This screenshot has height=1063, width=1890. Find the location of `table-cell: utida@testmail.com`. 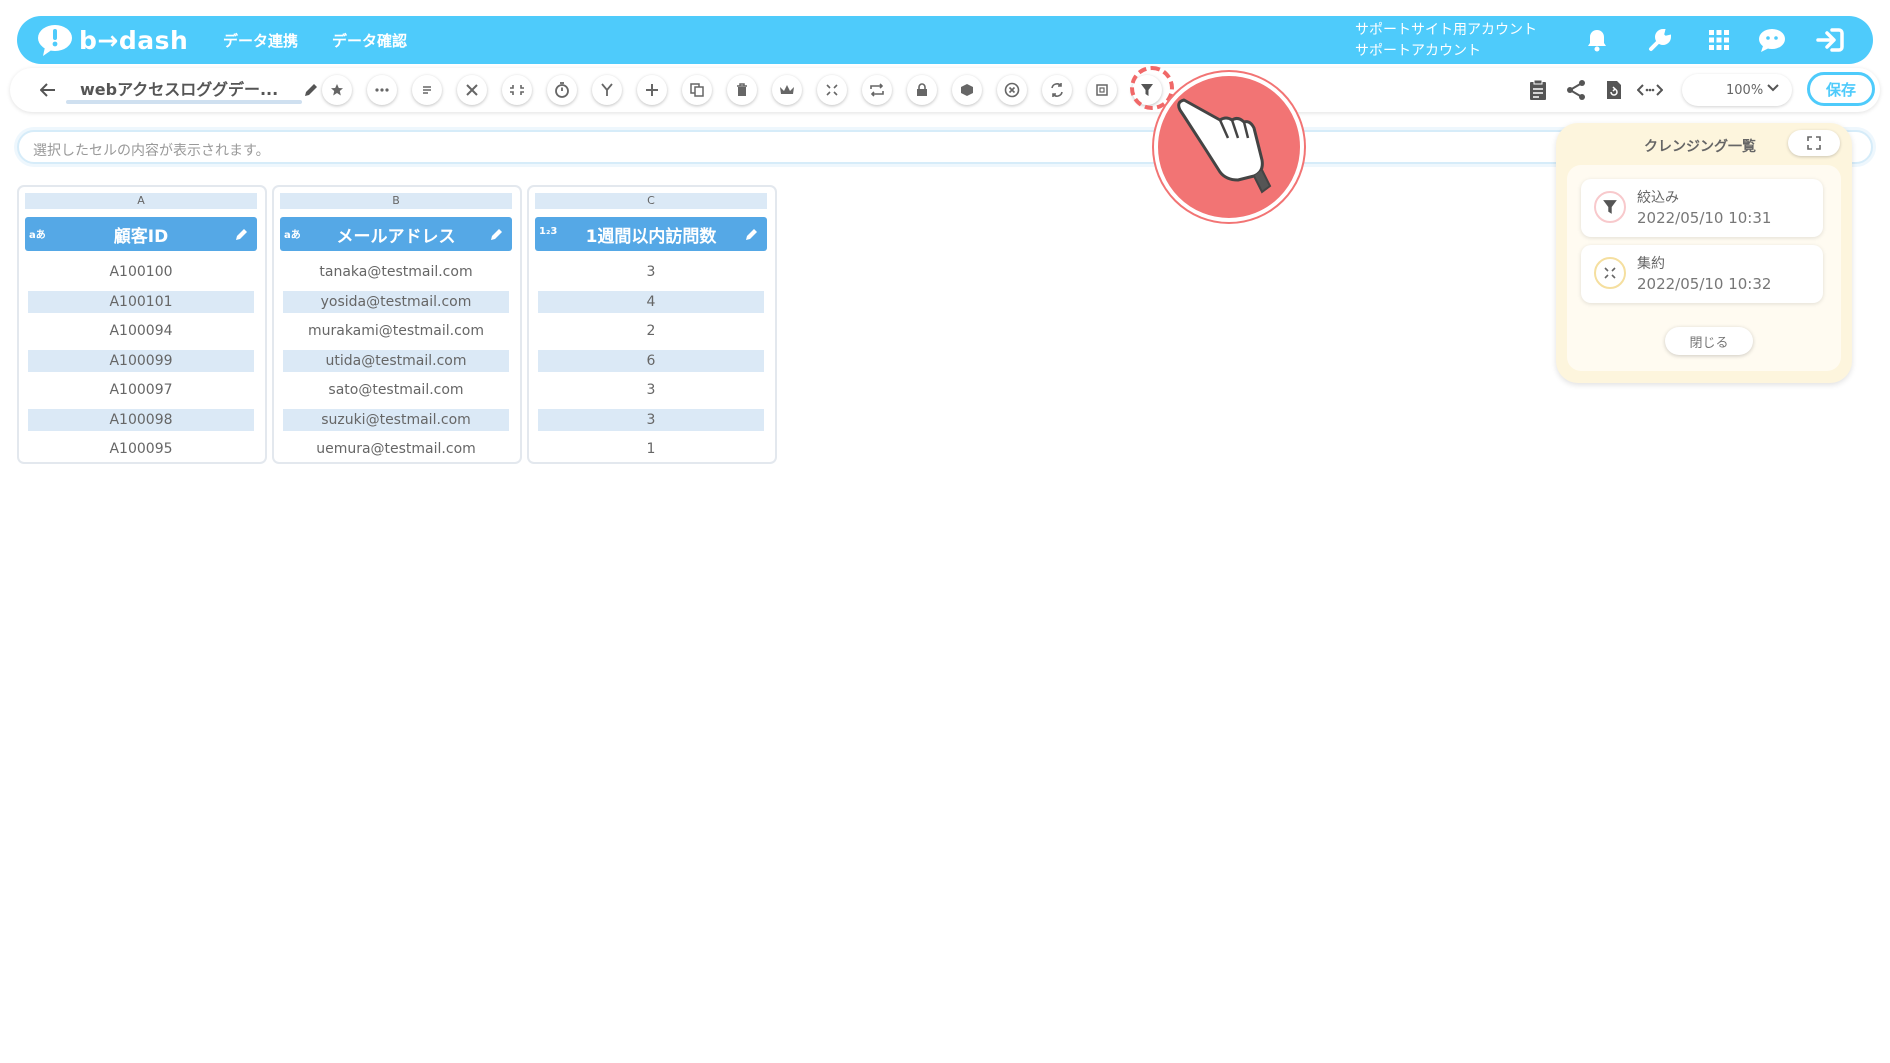

table-cell: utida@testmail.com is located at coordinates (396, 361).